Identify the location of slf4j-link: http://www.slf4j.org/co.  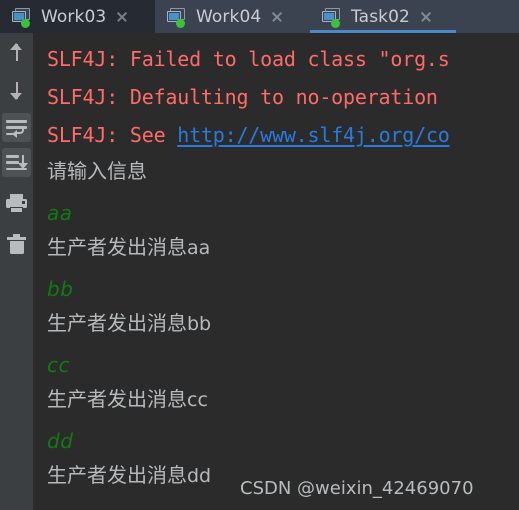
(313, 135).